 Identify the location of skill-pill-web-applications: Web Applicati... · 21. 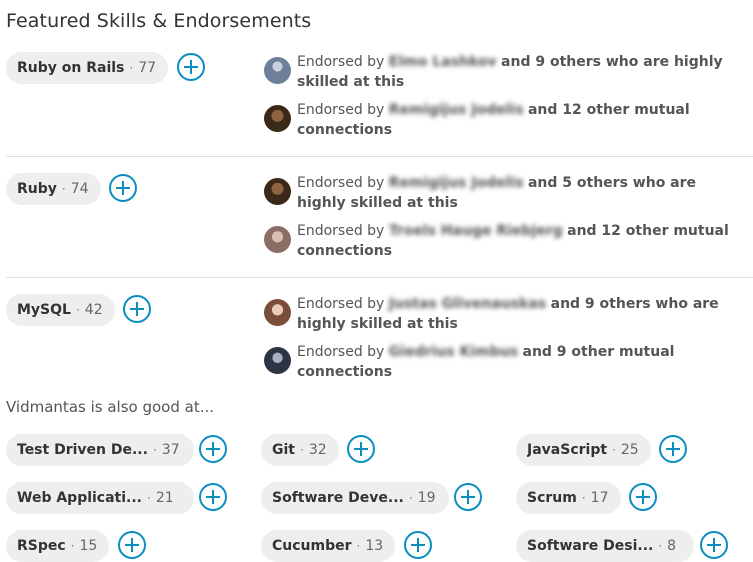
(100, 498).